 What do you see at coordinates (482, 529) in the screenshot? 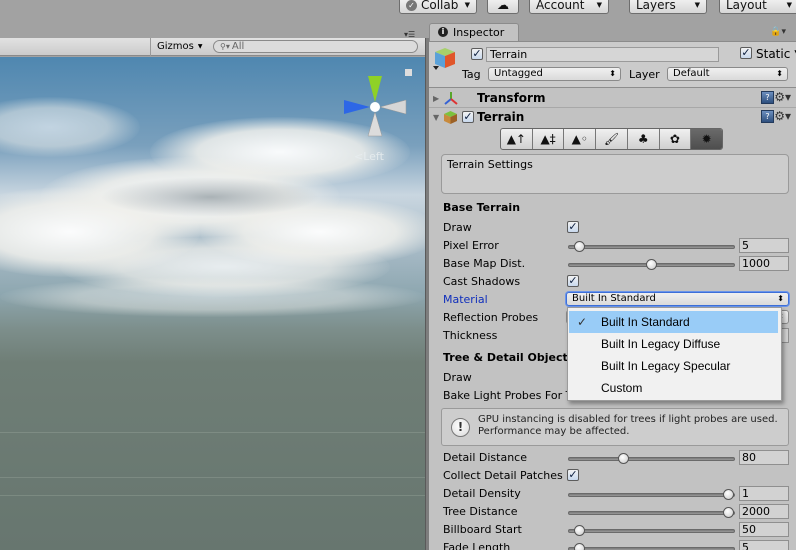
I see `billboard-start-label: Billboard Start` at bounding box center [482, 529].